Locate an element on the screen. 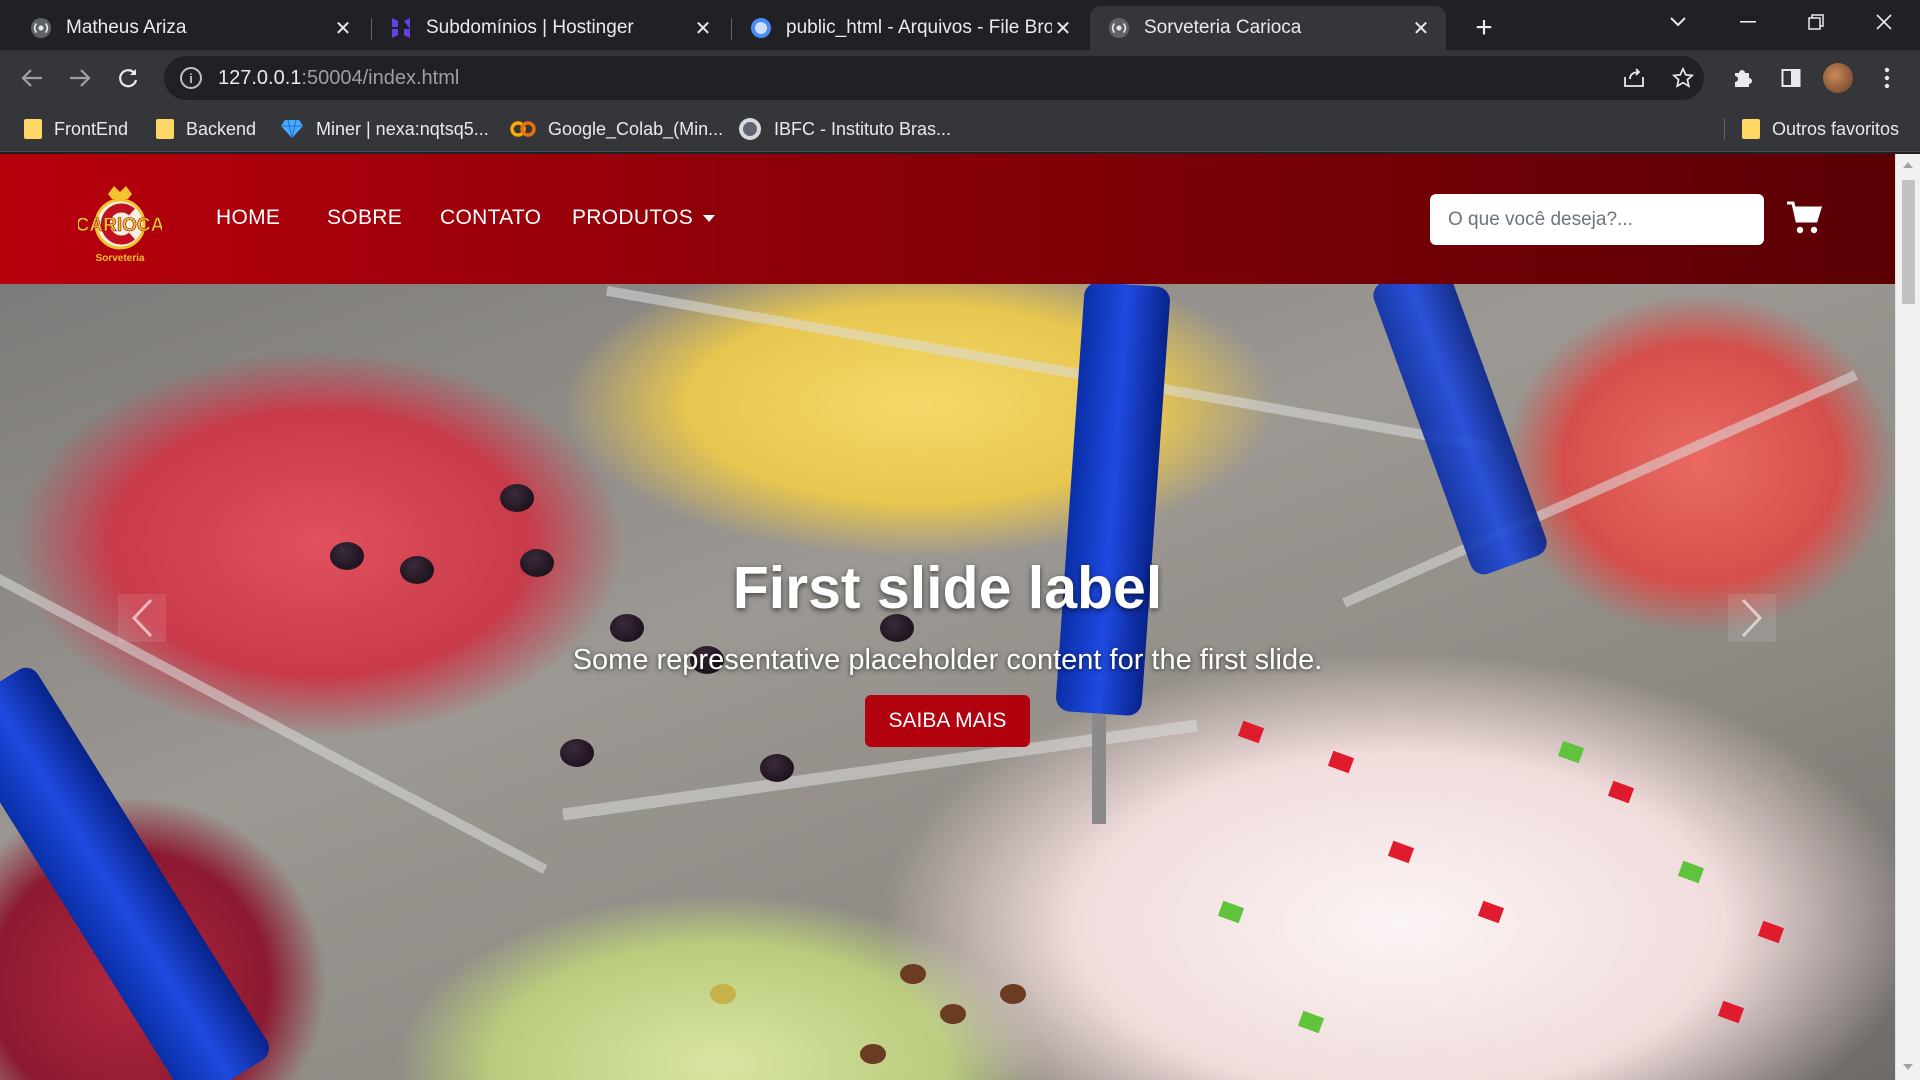 This screenshot has width=1920, height=1080. bookmark-label: Backend is located at coordinates (221, 128).